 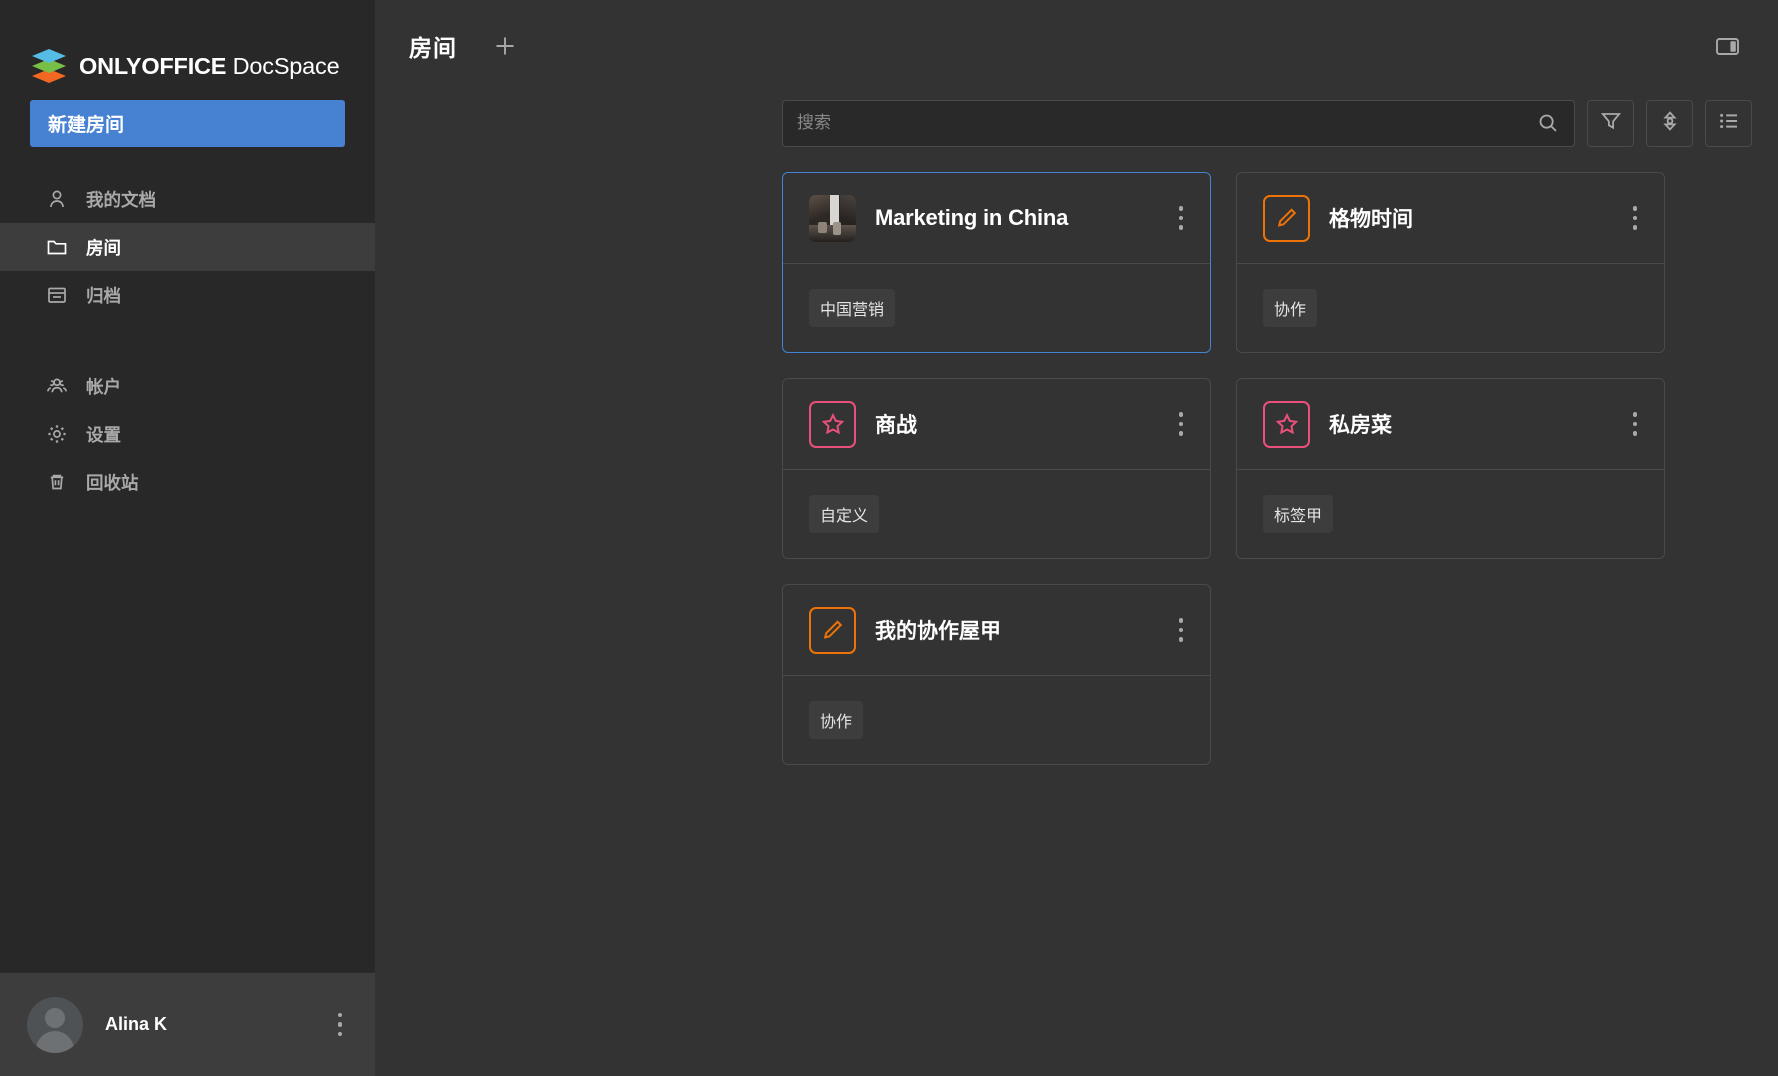 What do you see at coordinates (1727, 46) in the screenshot?
I see `panel-layout-toggle-icon` at bounding box center [1727, 46].